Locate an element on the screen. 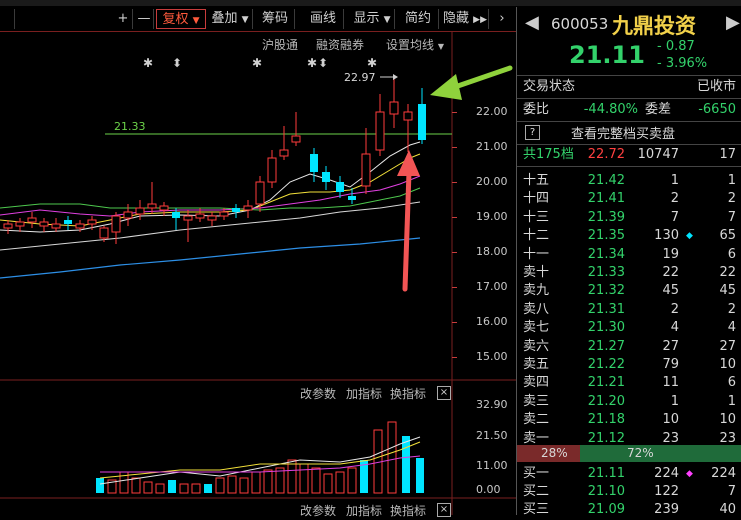 Image resolution: width=741 pixels, height=520 pixels. prev-stock-icon: ◀ is located at coordinates (532, 22).